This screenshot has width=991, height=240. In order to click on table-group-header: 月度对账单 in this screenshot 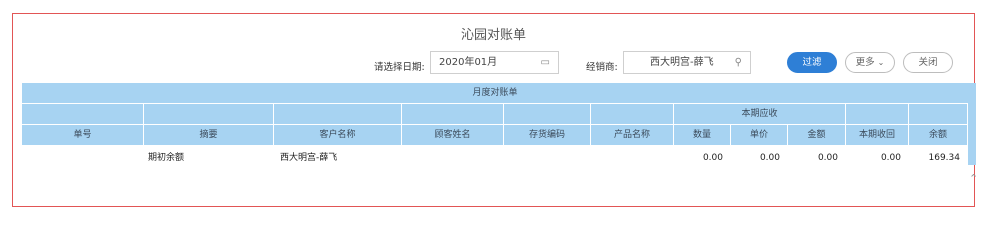, I will do `click(495, 93)`.